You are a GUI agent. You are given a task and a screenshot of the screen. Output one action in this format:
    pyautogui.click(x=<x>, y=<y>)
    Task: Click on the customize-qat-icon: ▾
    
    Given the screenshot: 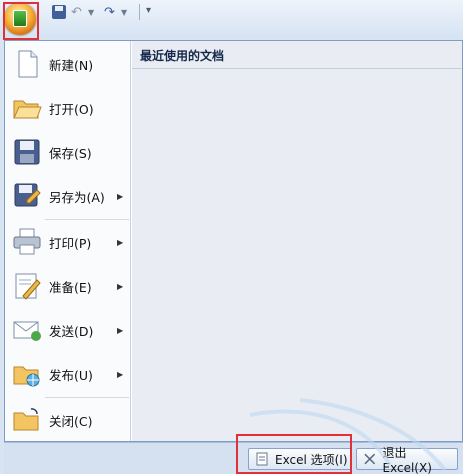 What is the action you would take?
    pyautogui.click(x=148, y=10)
    